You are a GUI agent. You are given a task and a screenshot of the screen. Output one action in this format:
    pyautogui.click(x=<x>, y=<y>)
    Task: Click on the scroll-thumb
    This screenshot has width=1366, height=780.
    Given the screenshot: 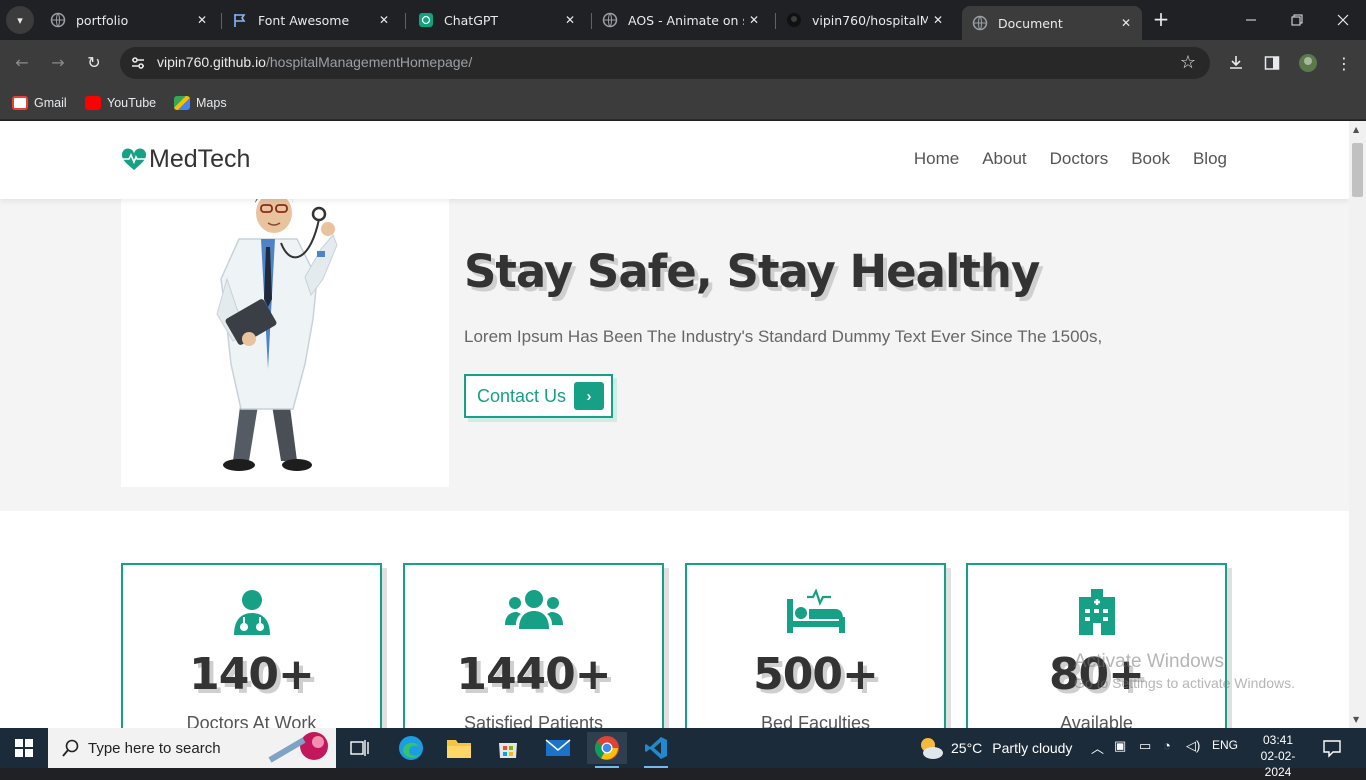 What is the action you would take?
    pyautogui.click(x=1357, y=170)
    